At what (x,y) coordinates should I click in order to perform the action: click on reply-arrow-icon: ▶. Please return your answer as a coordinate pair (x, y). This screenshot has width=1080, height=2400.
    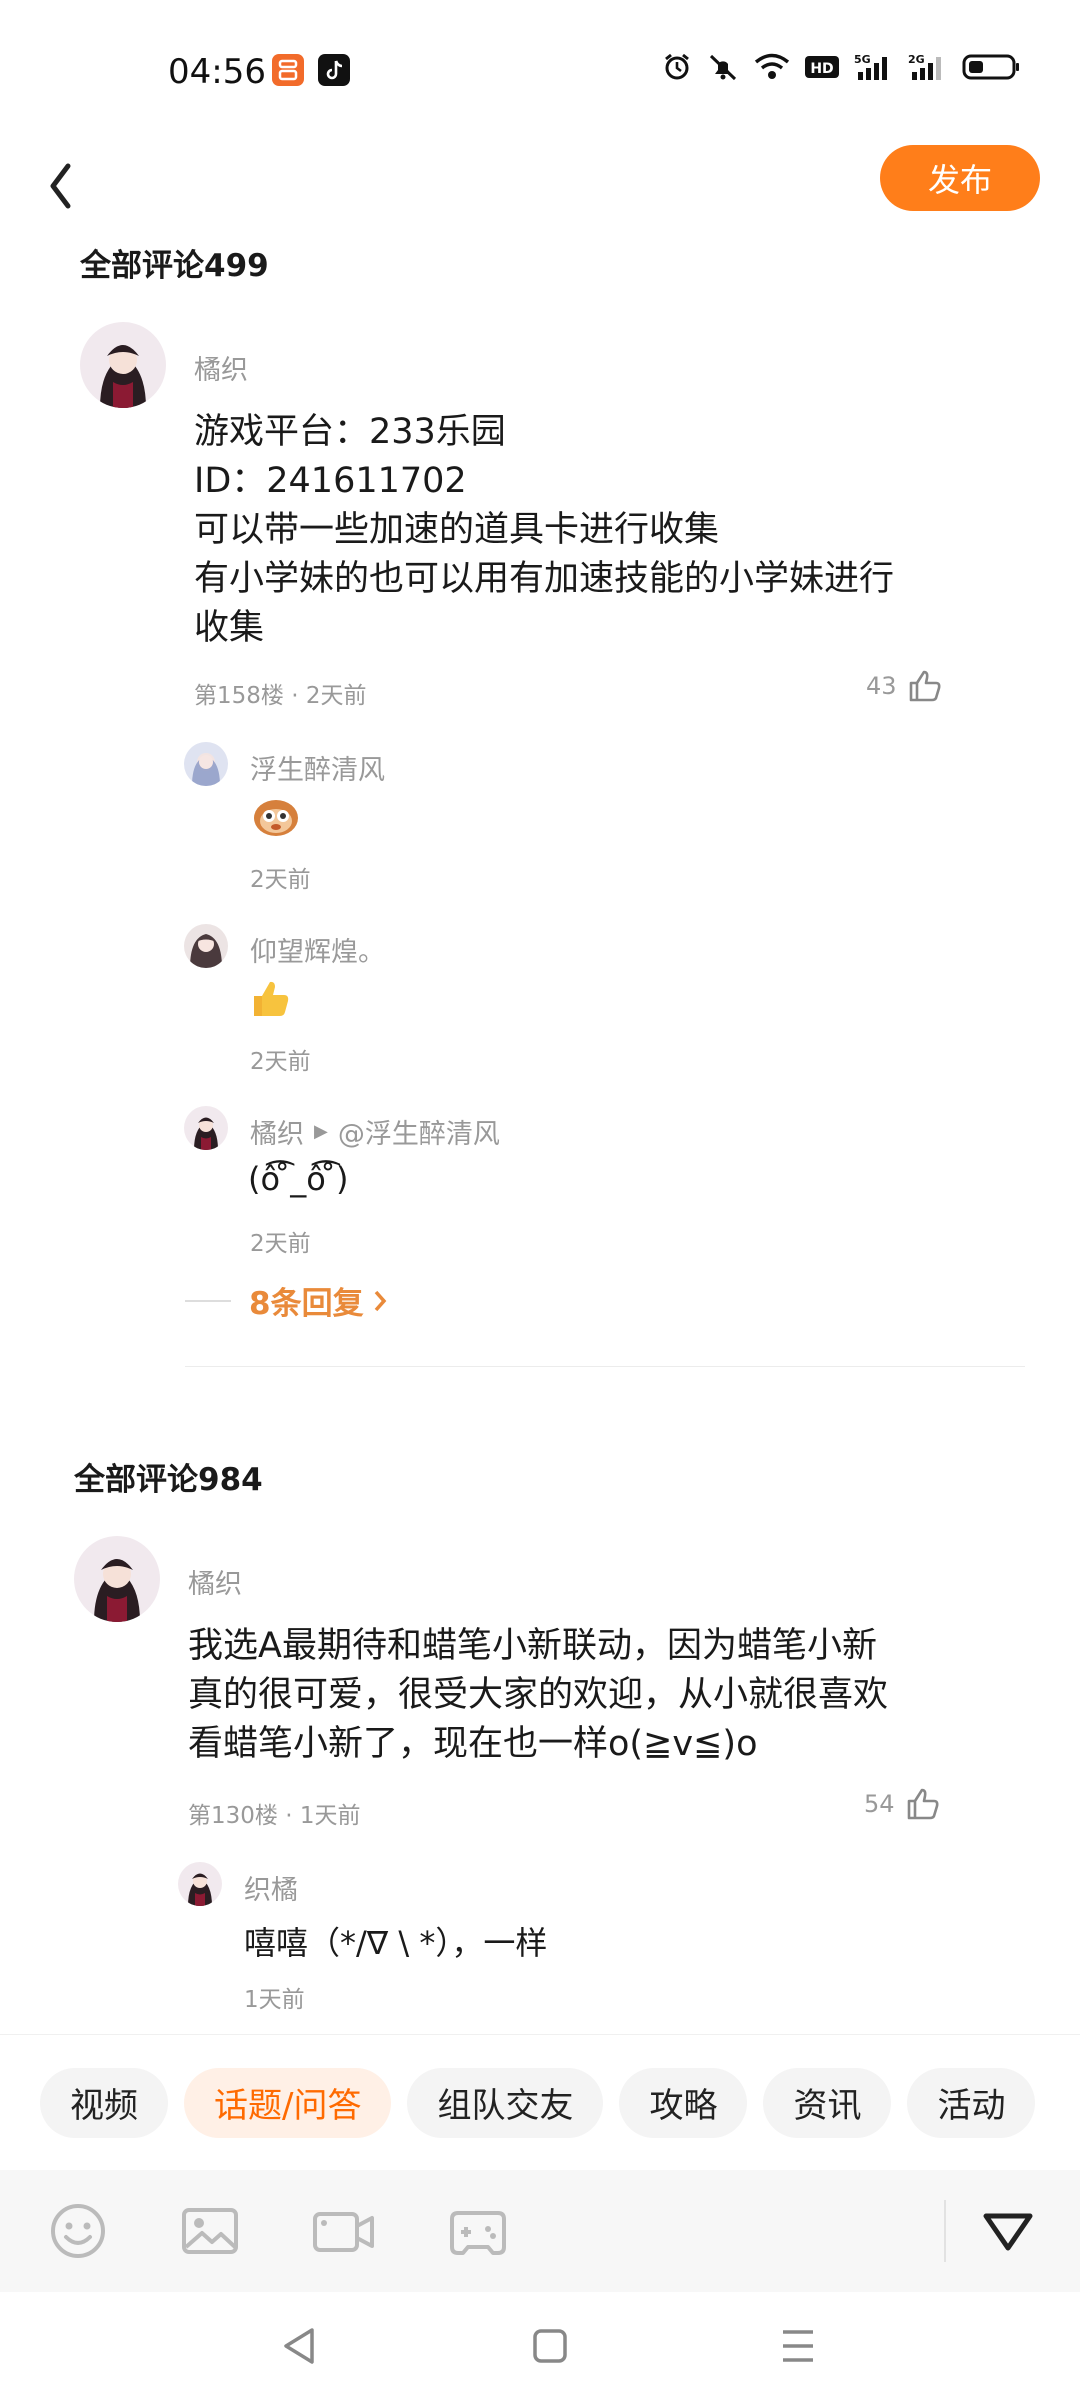
    Looking at the image, I should click on (321, 1131).